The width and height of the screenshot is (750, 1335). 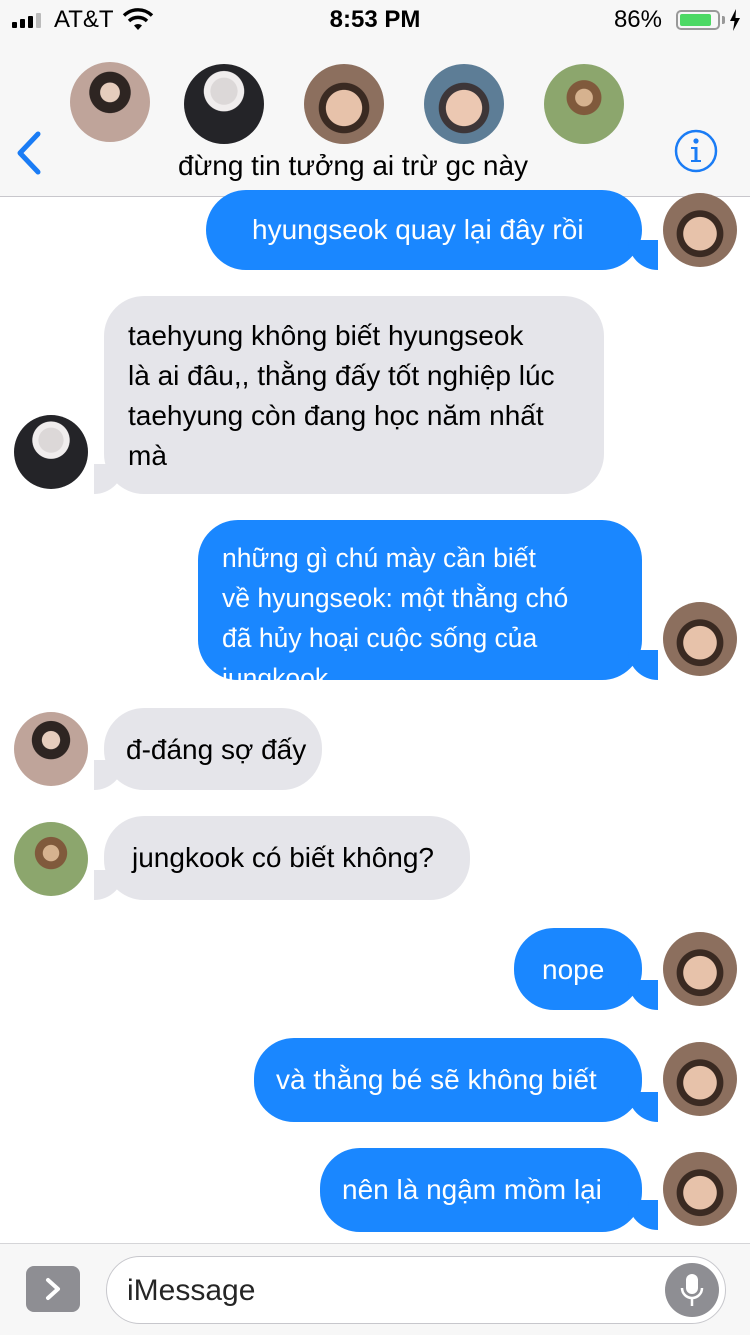 I want to click on app-drawer-button, so click(x=53, y=1289).